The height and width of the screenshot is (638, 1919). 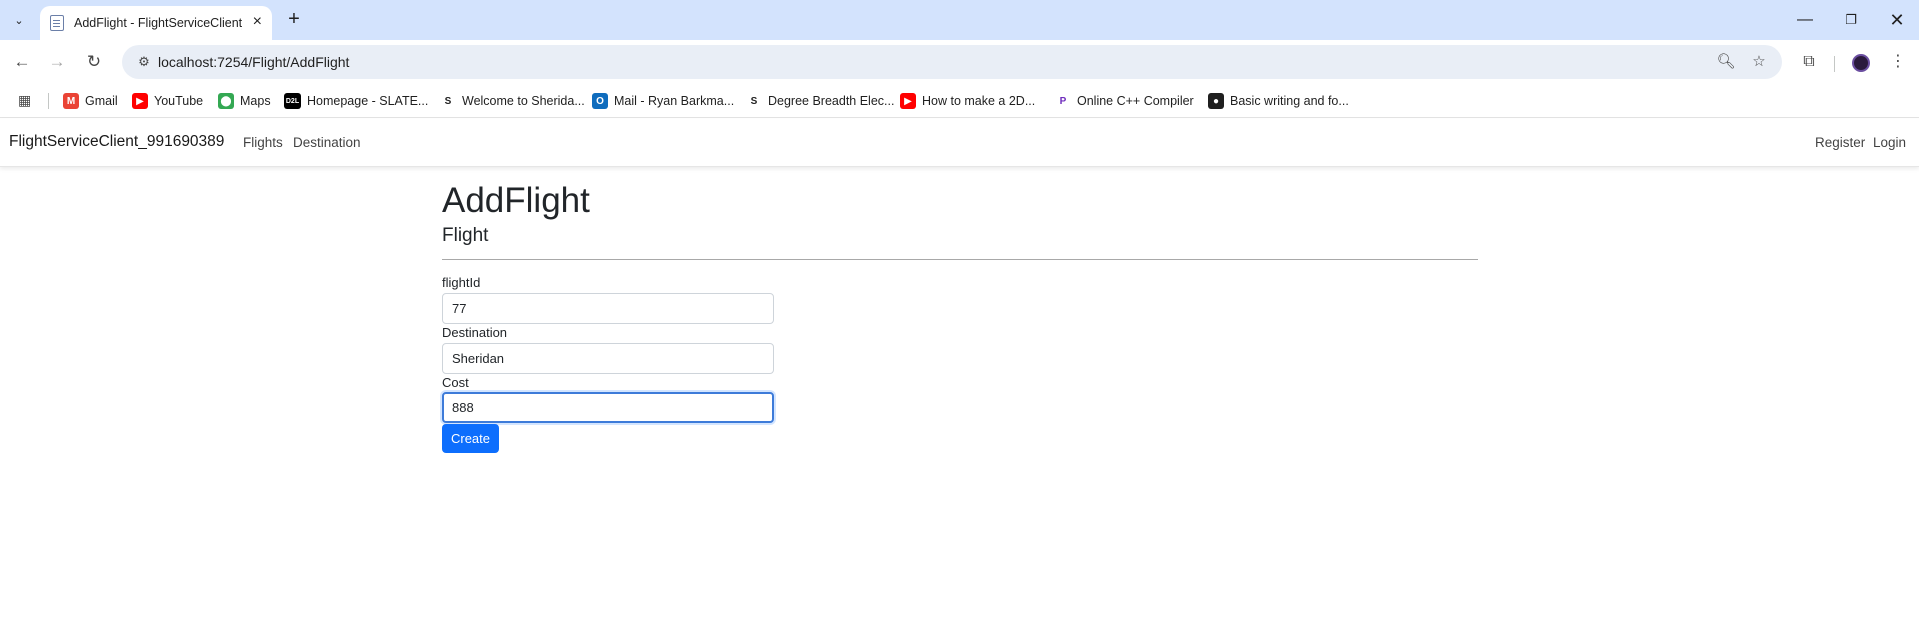 I want to click on tab-search-chevron-icon: ⌄, so click(x=19, y=20).